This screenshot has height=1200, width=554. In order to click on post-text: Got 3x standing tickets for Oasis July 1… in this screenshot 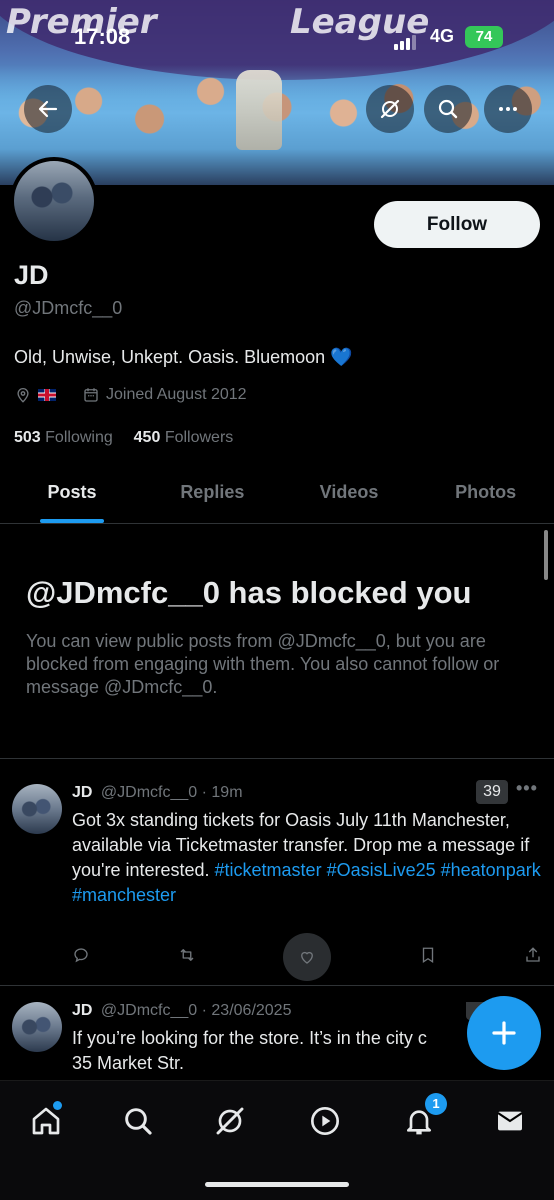, I will do `click(307, 858)`.